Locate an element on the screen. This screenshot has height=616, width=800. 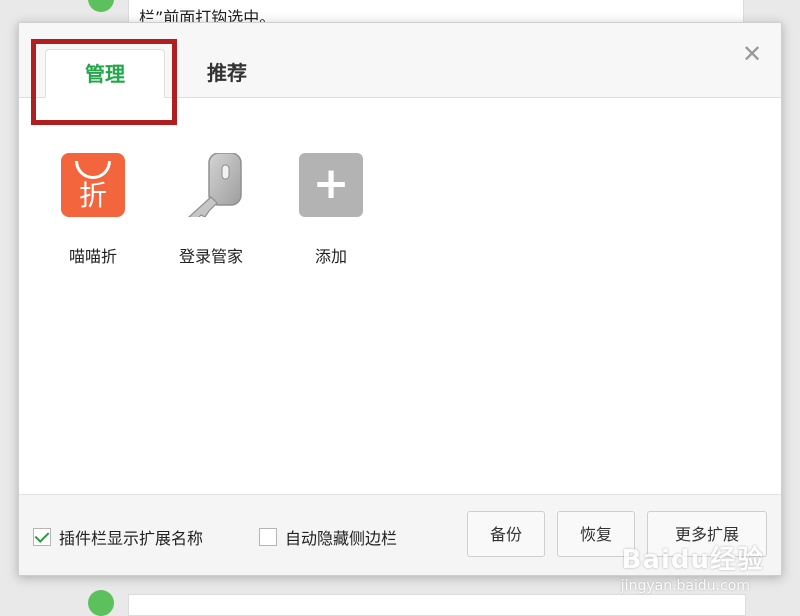
plus-glyph: + is located at coordinates (331, 183).